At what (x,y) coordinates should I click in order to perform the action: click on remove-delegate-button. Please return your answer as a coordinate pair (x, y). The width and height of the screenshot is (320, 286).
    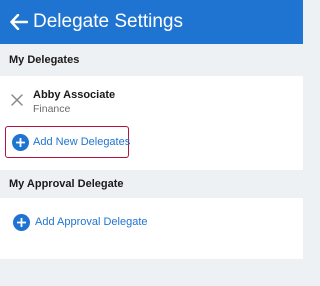
    Looking at the image, I should click on (17, 100).